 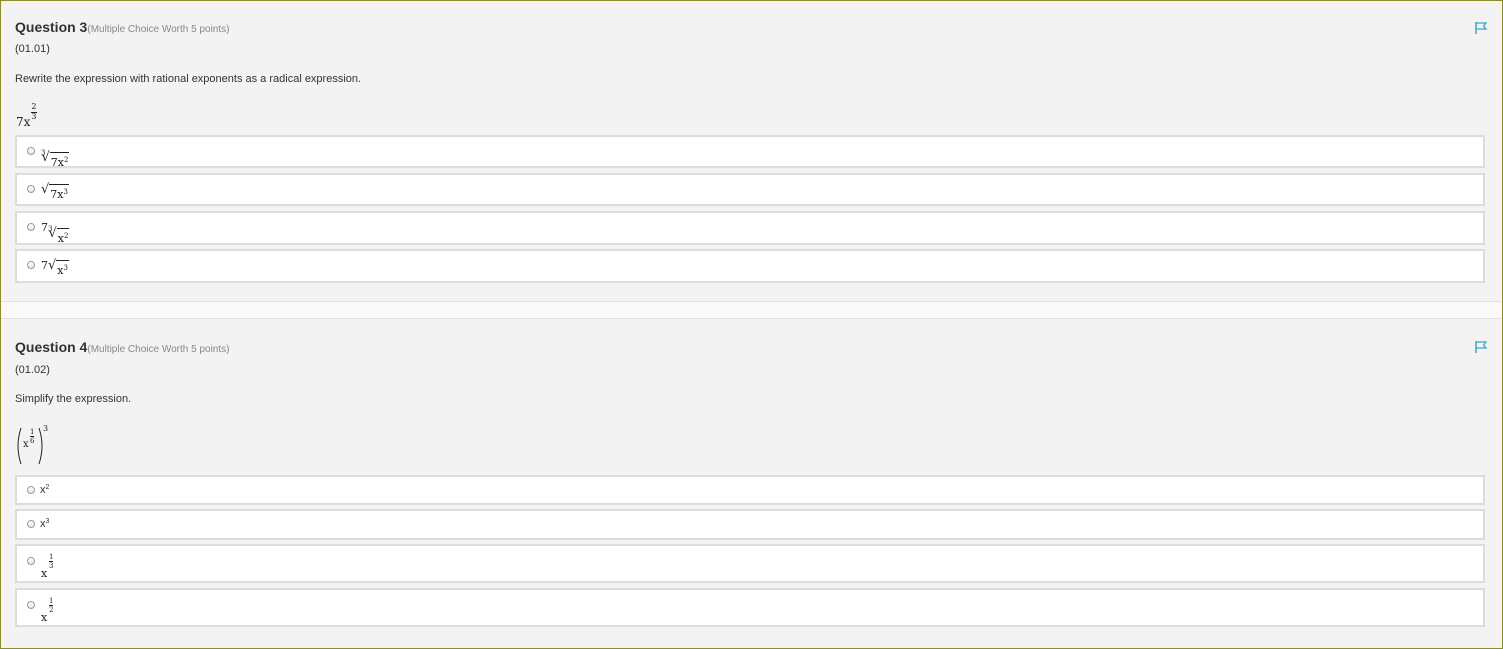 What do you see at coordinates (750, 524) in the screenshot?
I see `answer-option: x3` at bounding box center [750, 524].